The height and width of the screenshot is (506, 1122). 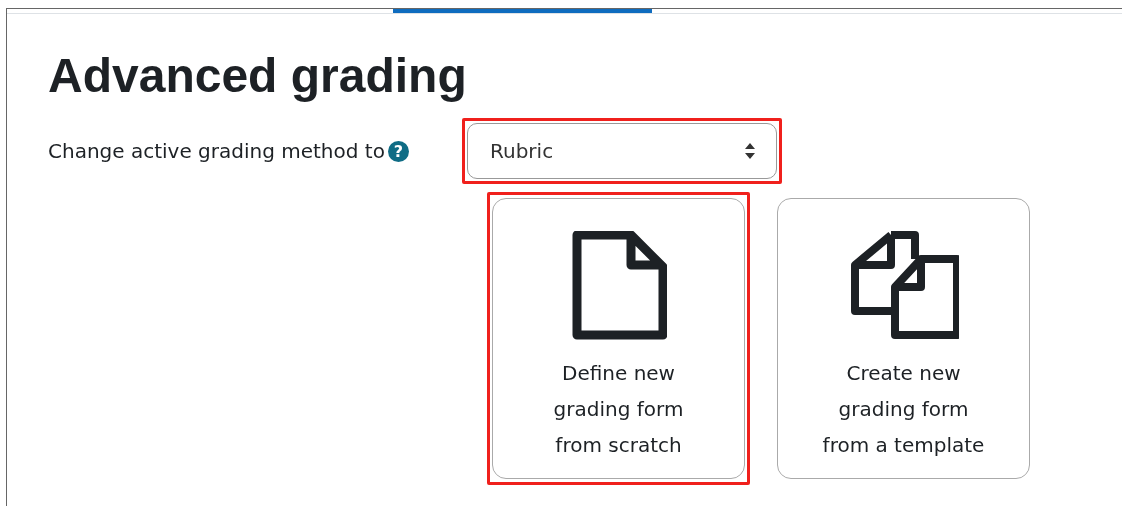 I want to click on page-heading: Advanced grading, so click(x=258, y=76).